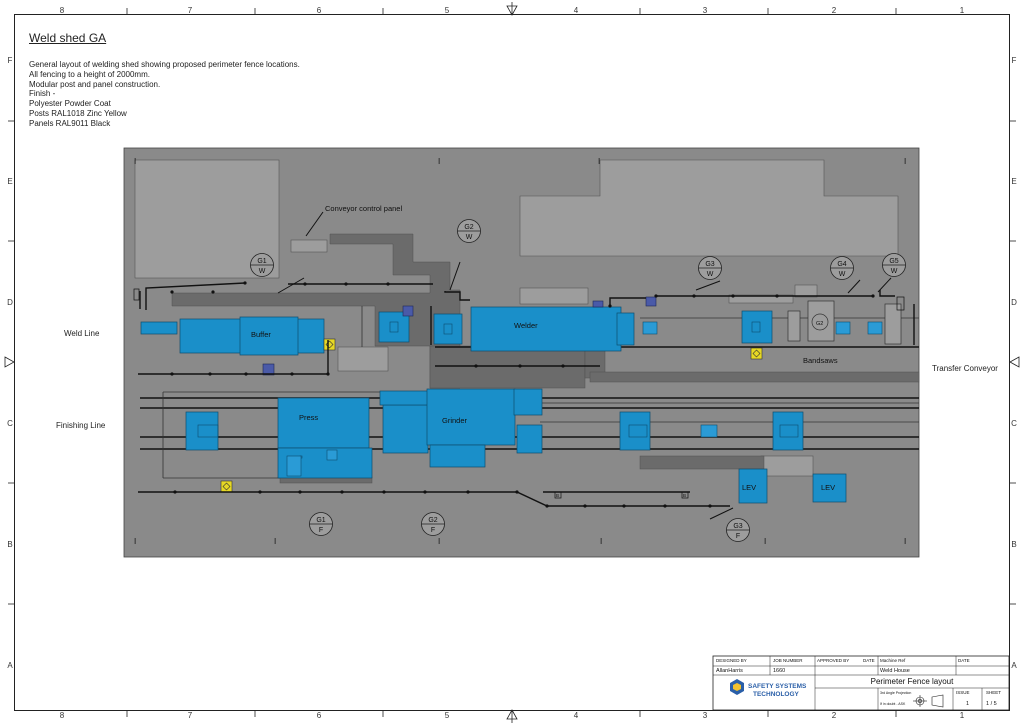 The height and width of the screenshot is (724, 1024). What do you see at coordinates (526, 325) in the screenshot?
I see `label-welder: Welder` at bounding box center [526, 325].